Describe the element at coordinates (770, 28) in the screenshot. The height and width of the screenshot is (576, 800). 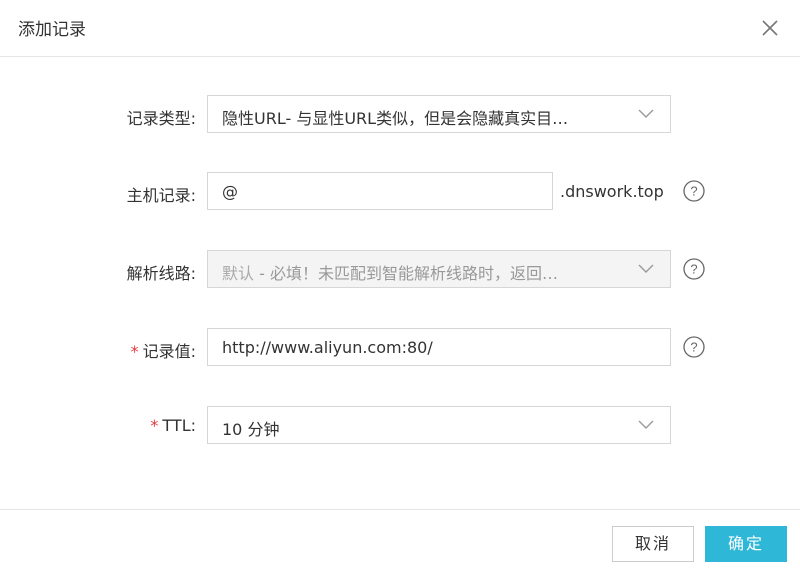
I see `close-icon` at that location.